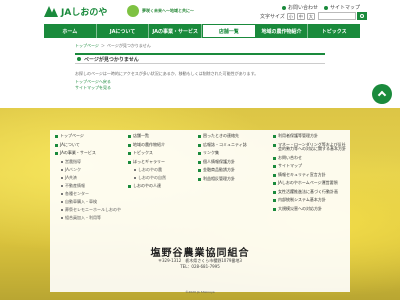  What do you see at coordinates (310, 209) in the screenshot?
I see `footer-link: 大規模災害への対応方針` at bounding box center [310, 209].